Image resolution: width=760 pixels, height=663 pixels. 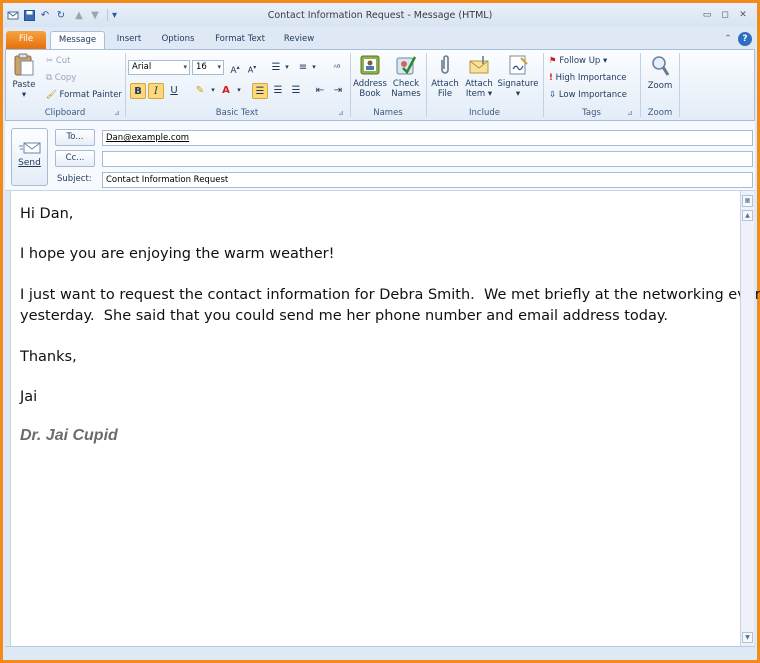 I want to click on format-painter-button: 🖌 Format Painter, so click(x=84, y=95).